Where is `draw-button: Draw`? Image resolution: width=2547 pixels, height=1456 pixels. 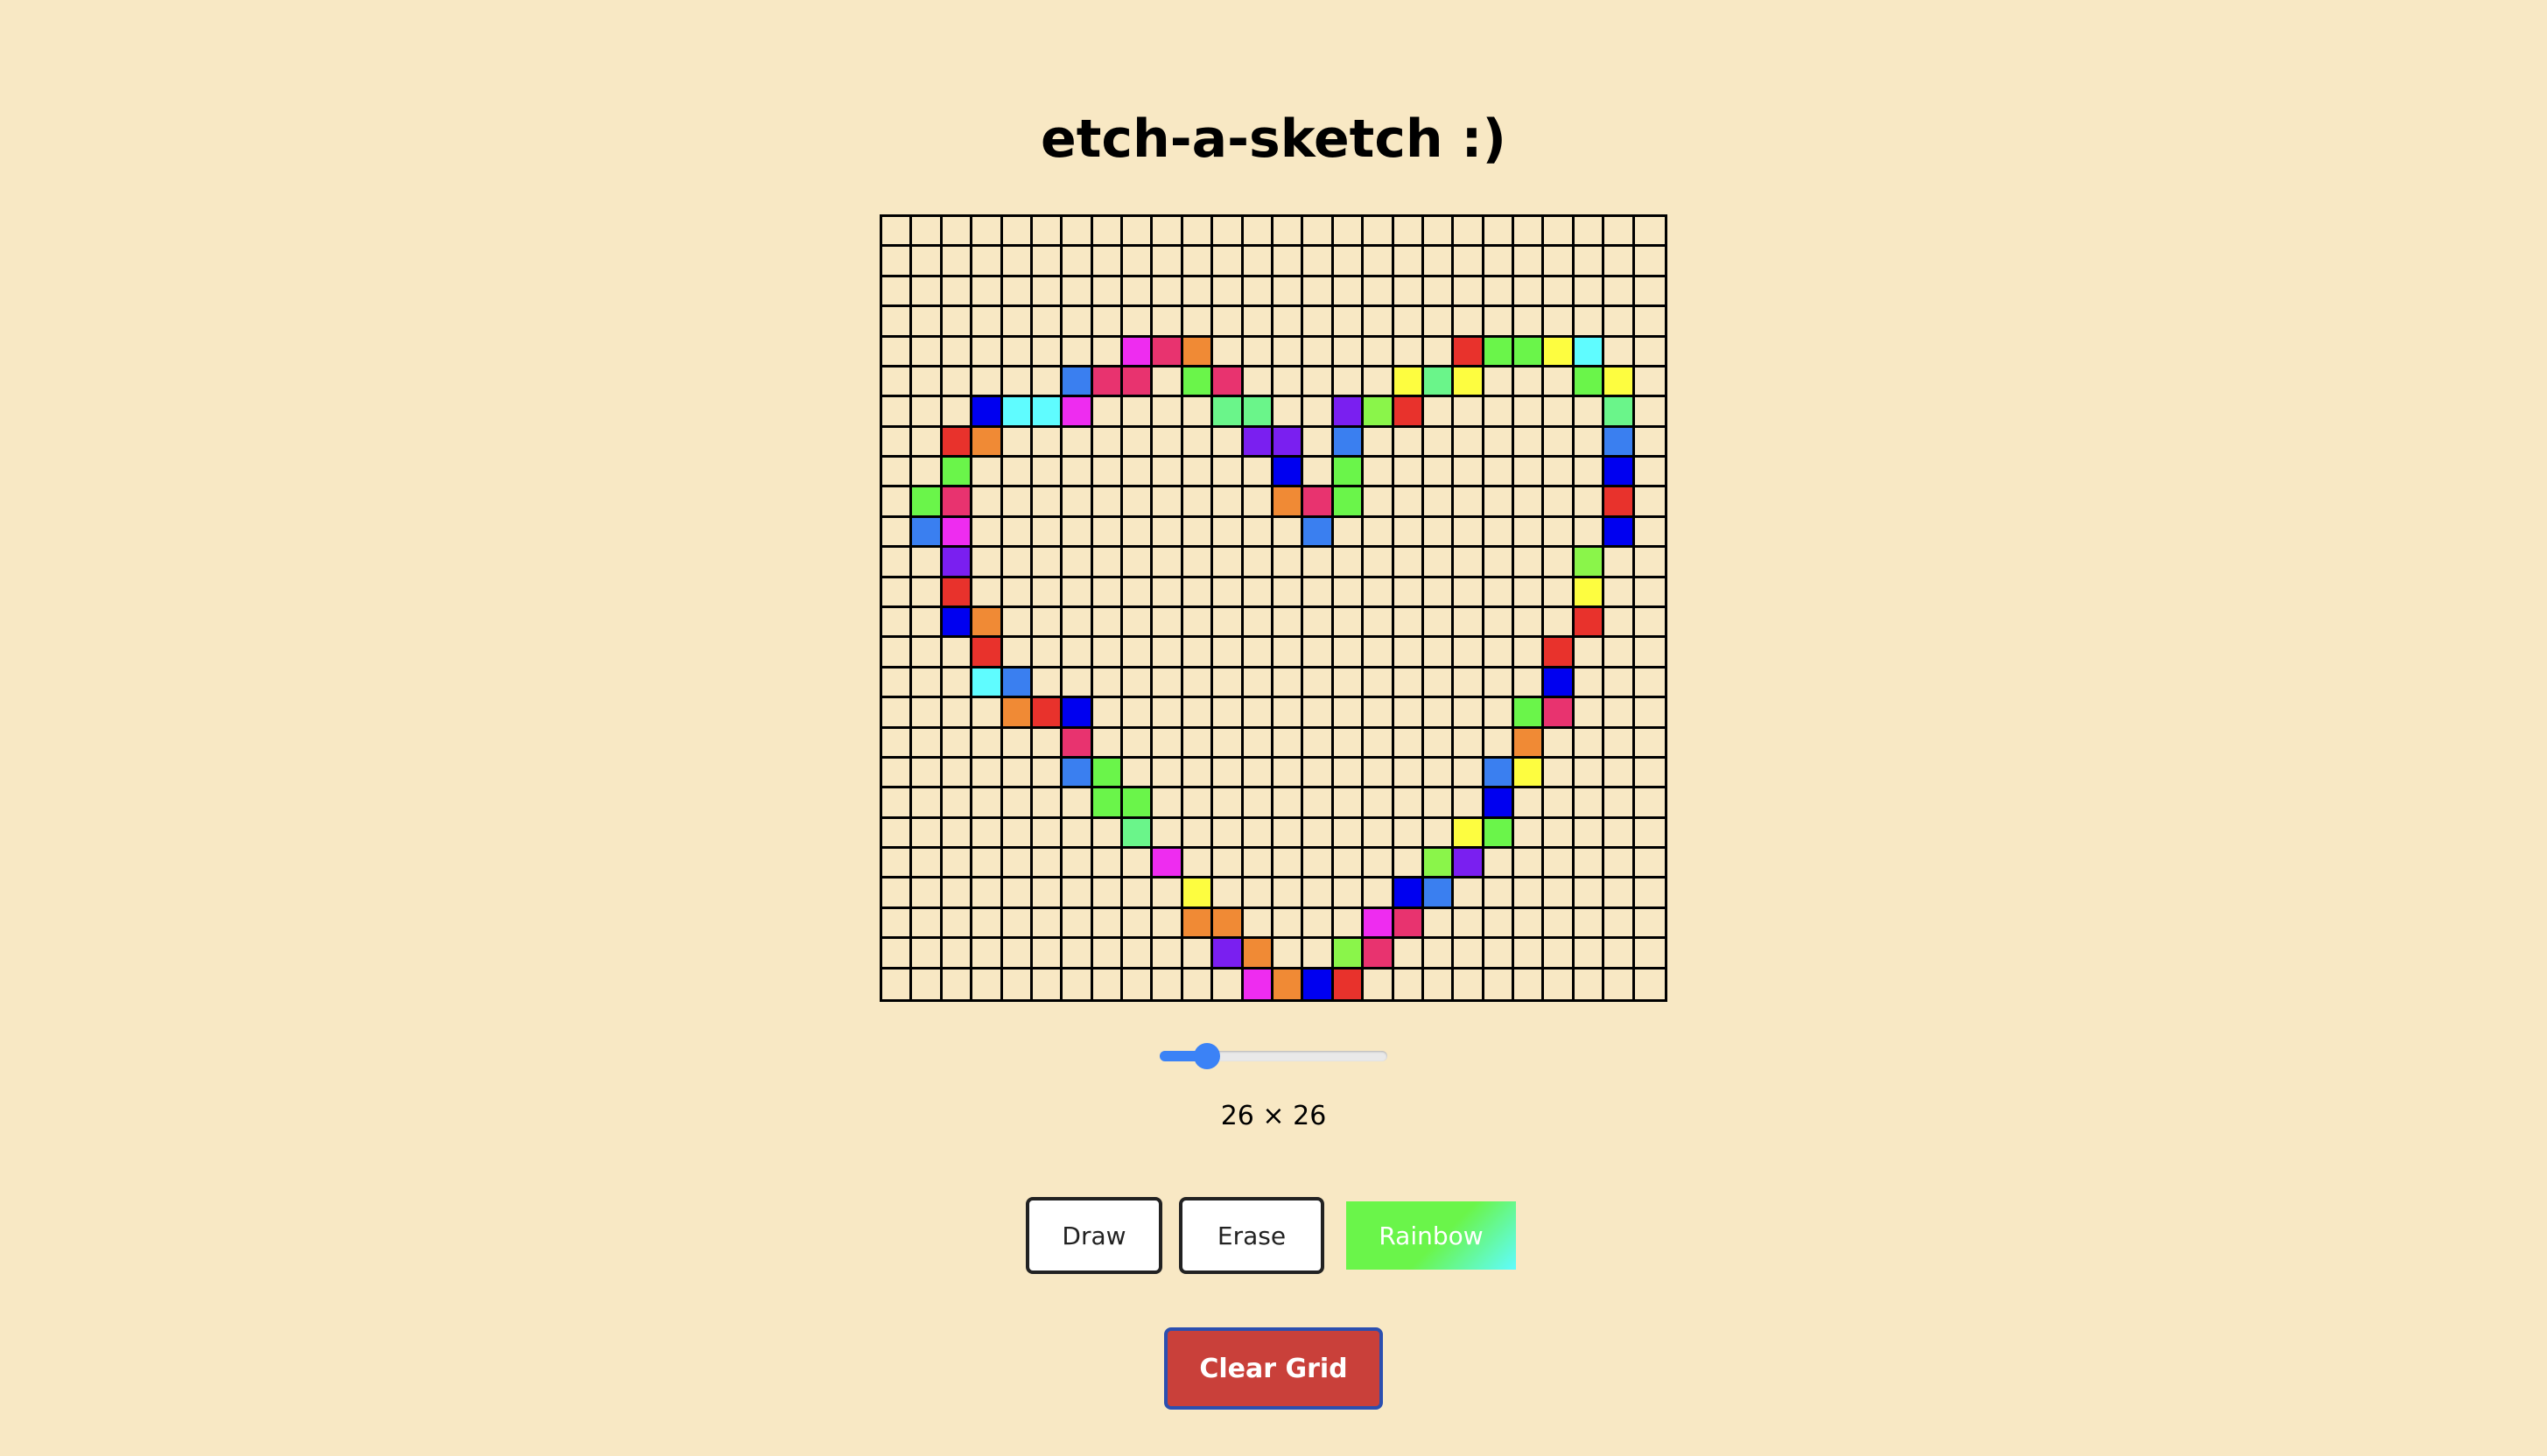 draw-button: Draw is located at coordinates (1094, 1235).